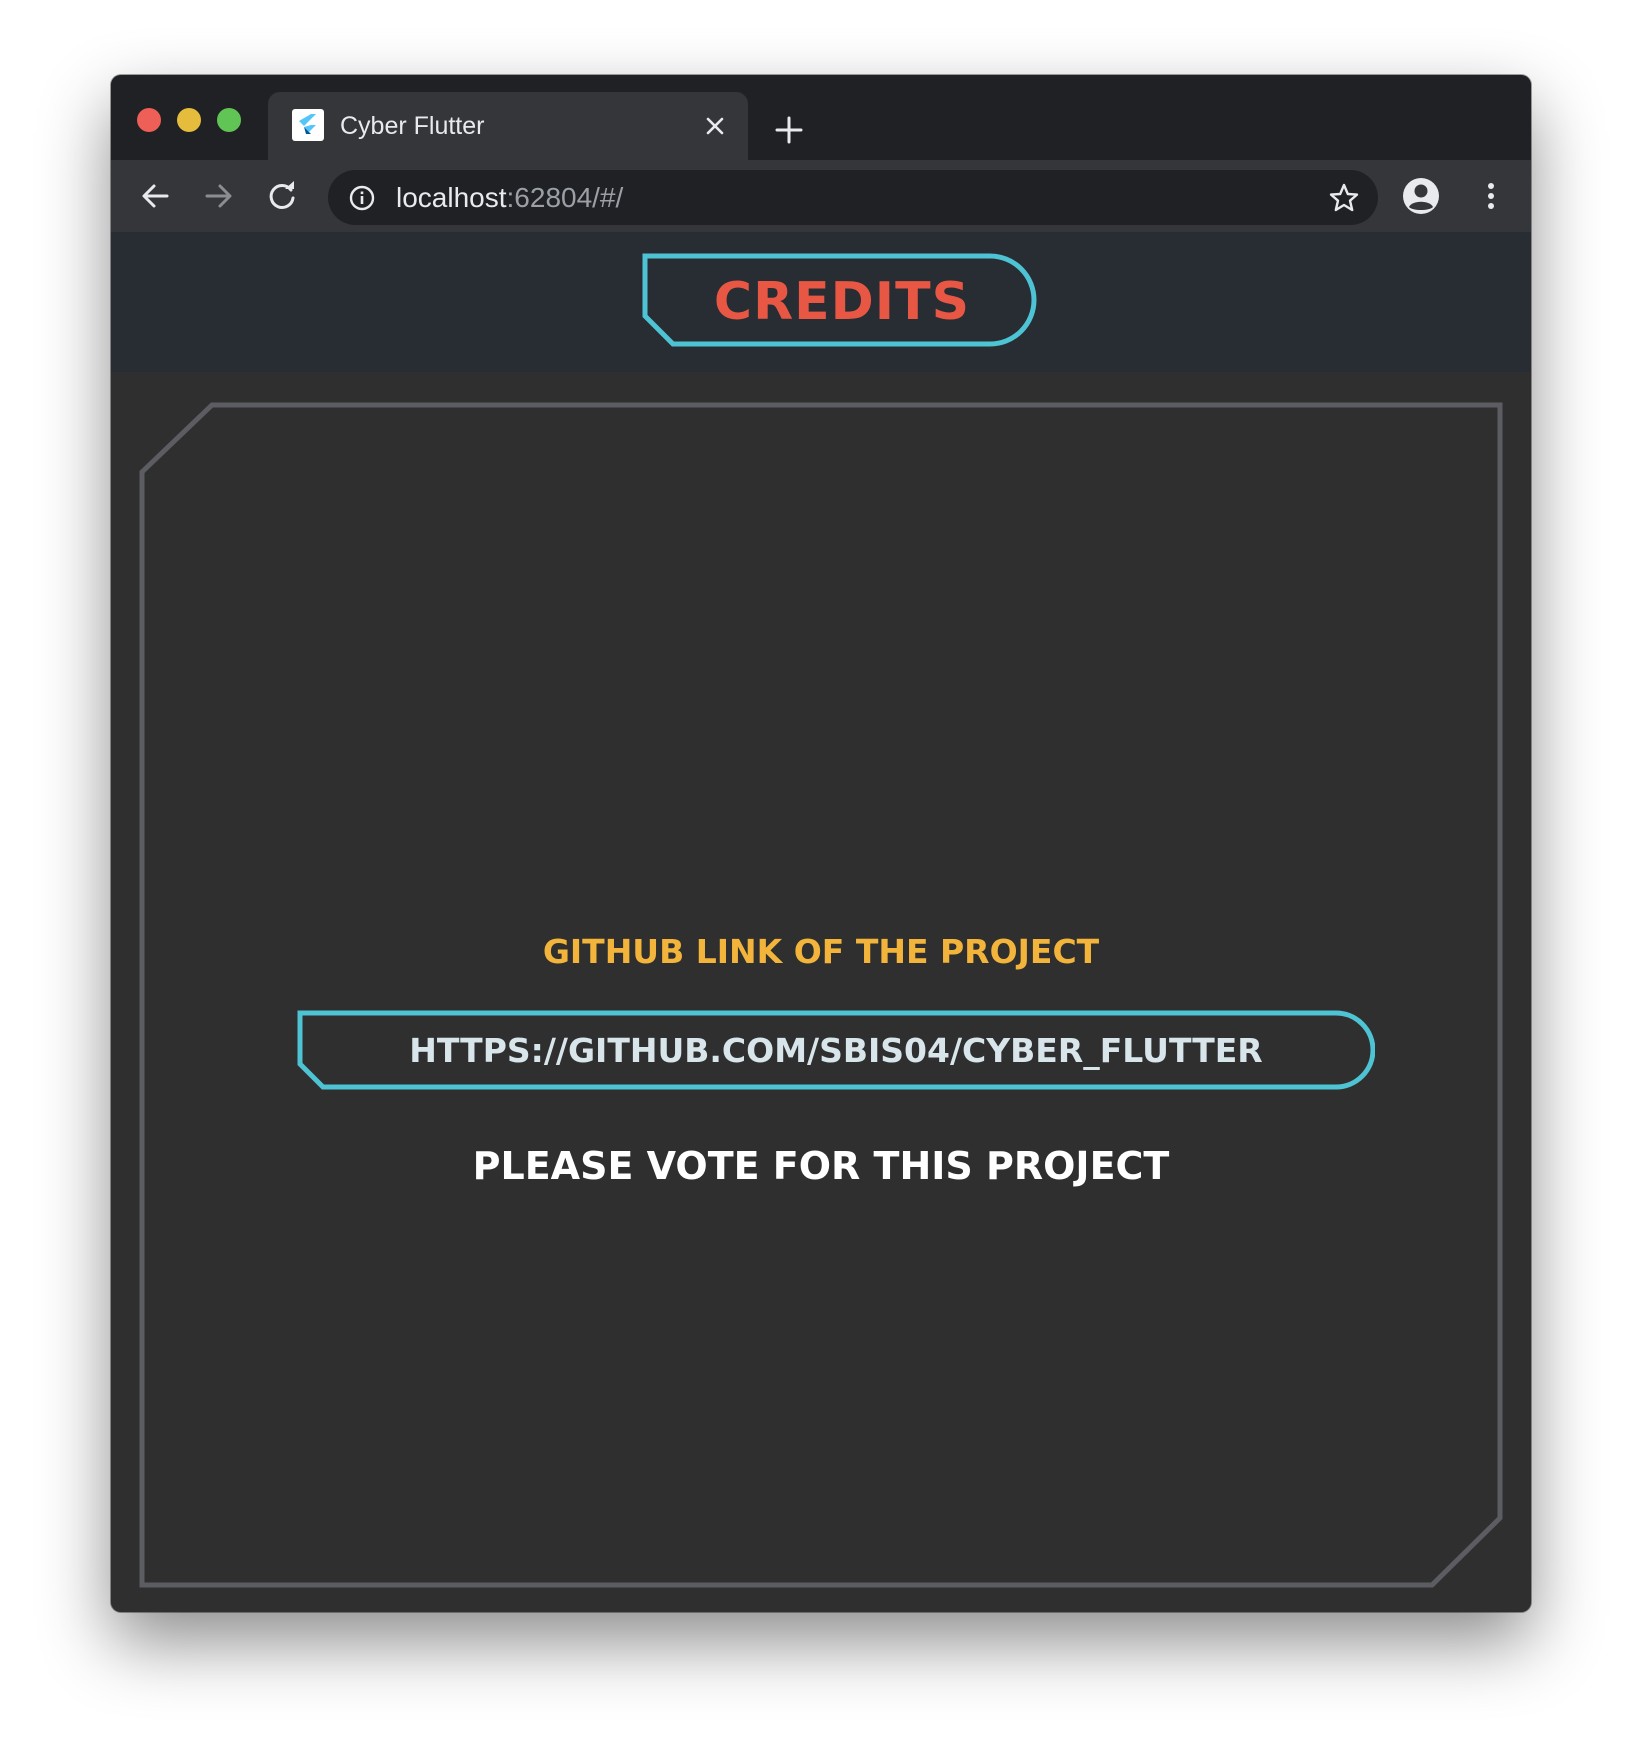 The image size is (1642, 1758). I want to click on minimize-window-button, so click(189, 120).